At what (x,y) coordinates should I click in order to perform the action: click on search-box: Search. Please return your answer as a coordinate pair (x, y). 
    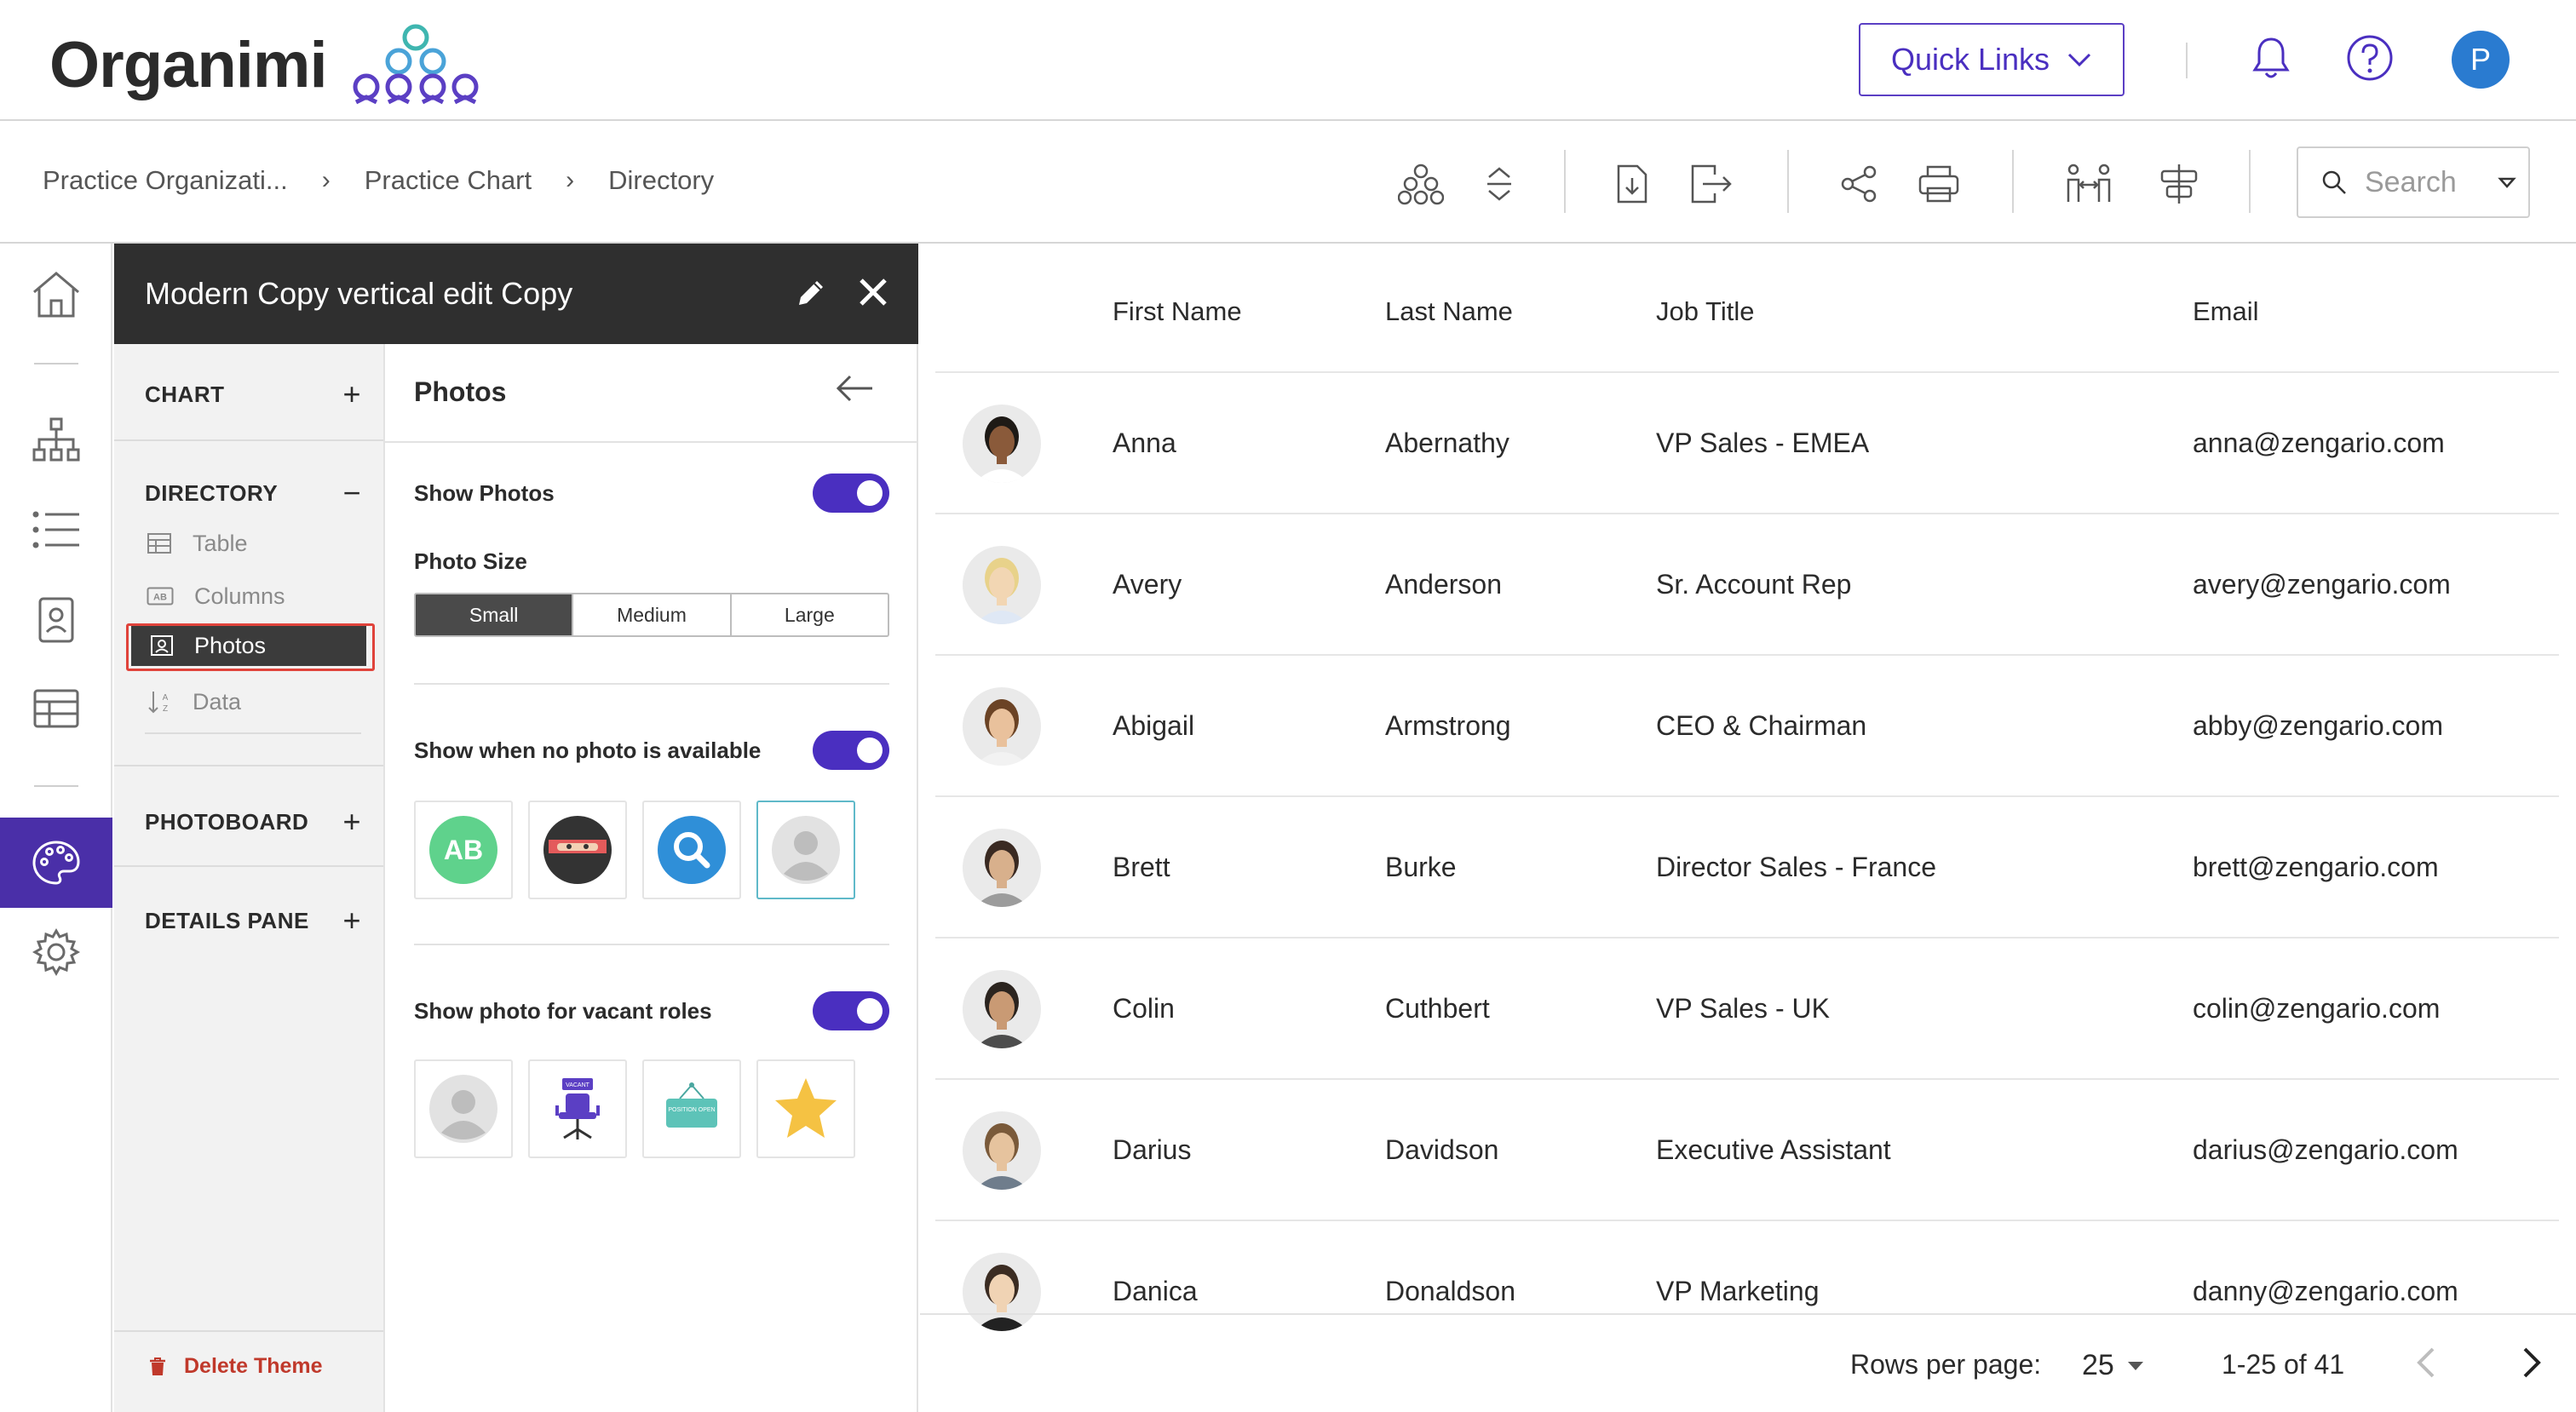
    Looking at the image, I should click on (2414, 182).